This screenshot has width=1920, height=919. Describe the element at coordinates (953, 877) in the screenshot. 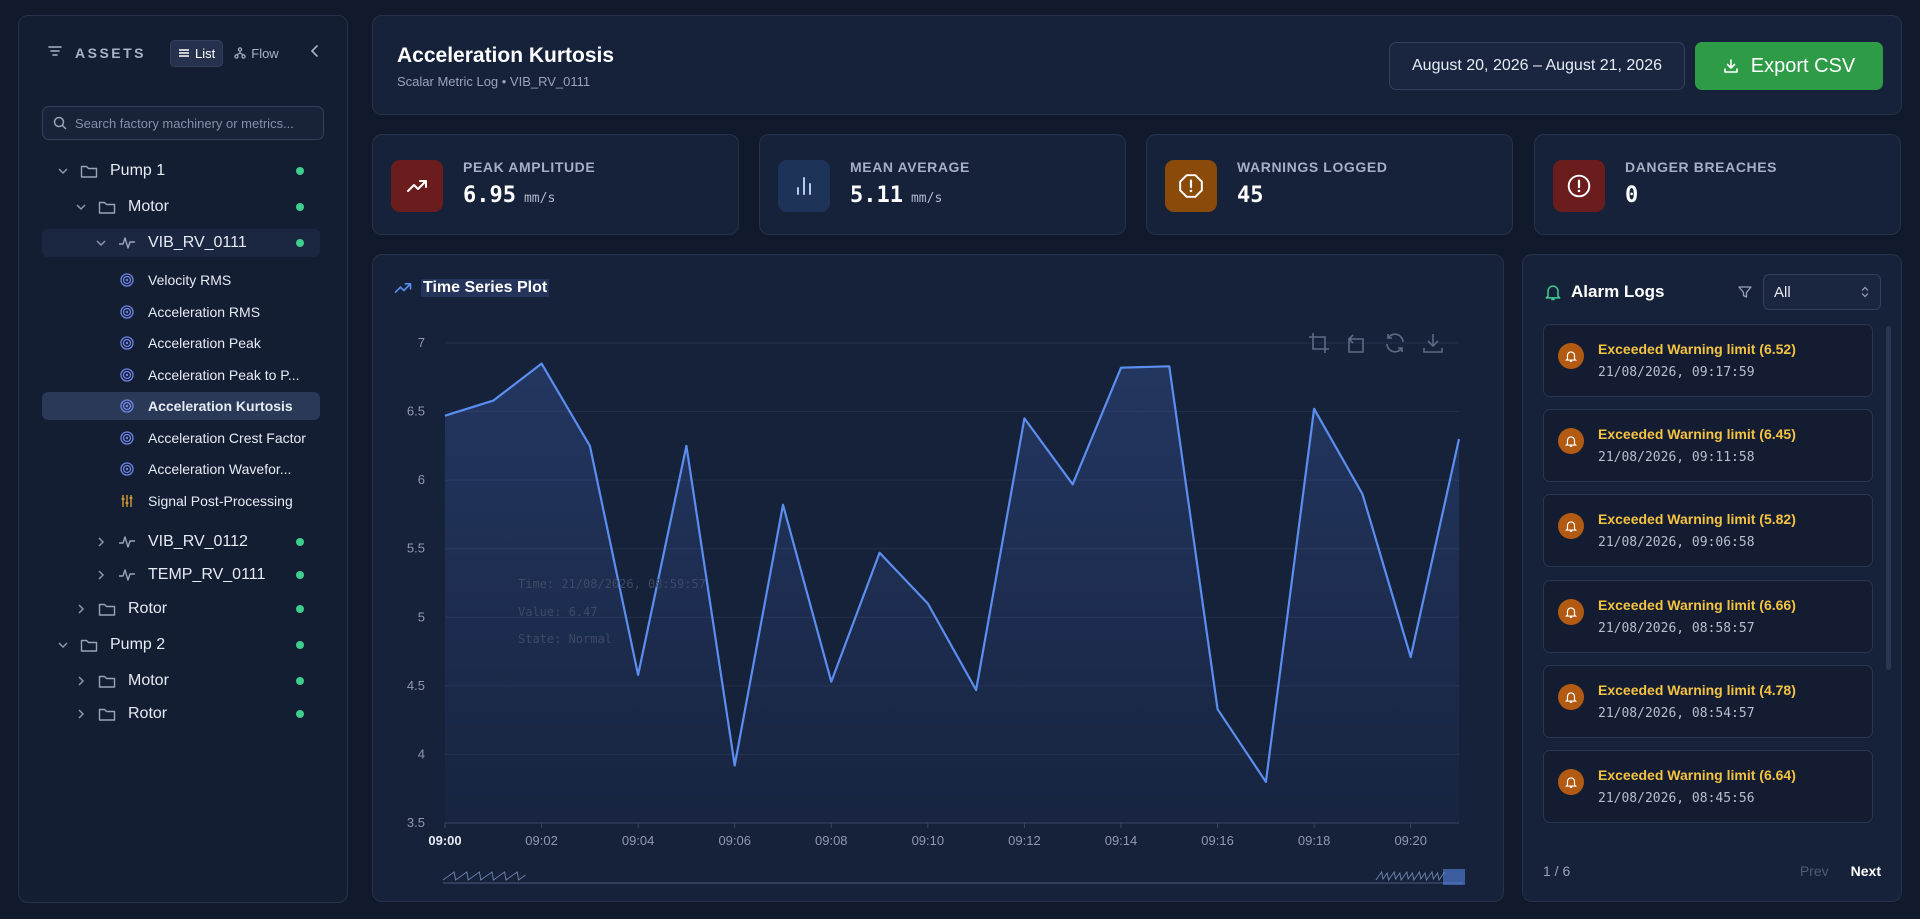

I see `zoom-slider` at that location.